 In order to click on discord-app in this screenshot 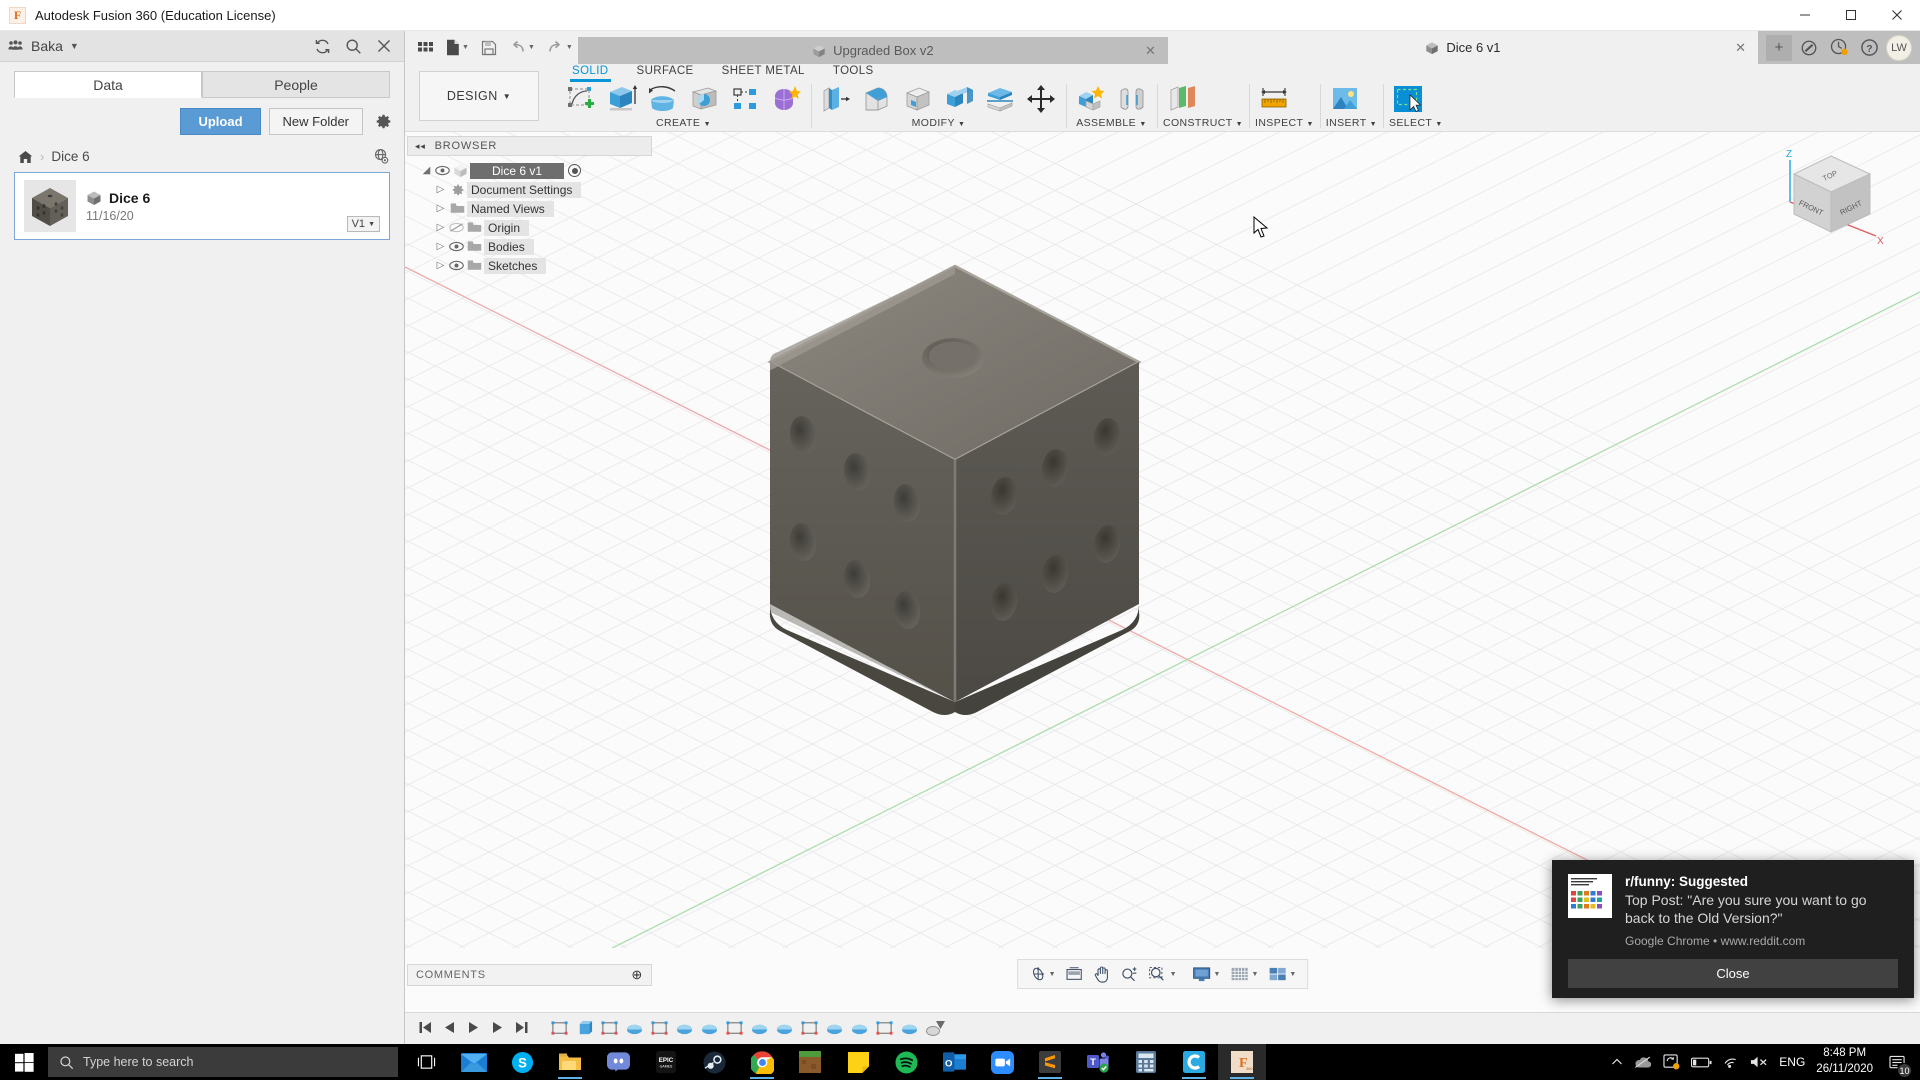, I will do `click(618, 1062)`.